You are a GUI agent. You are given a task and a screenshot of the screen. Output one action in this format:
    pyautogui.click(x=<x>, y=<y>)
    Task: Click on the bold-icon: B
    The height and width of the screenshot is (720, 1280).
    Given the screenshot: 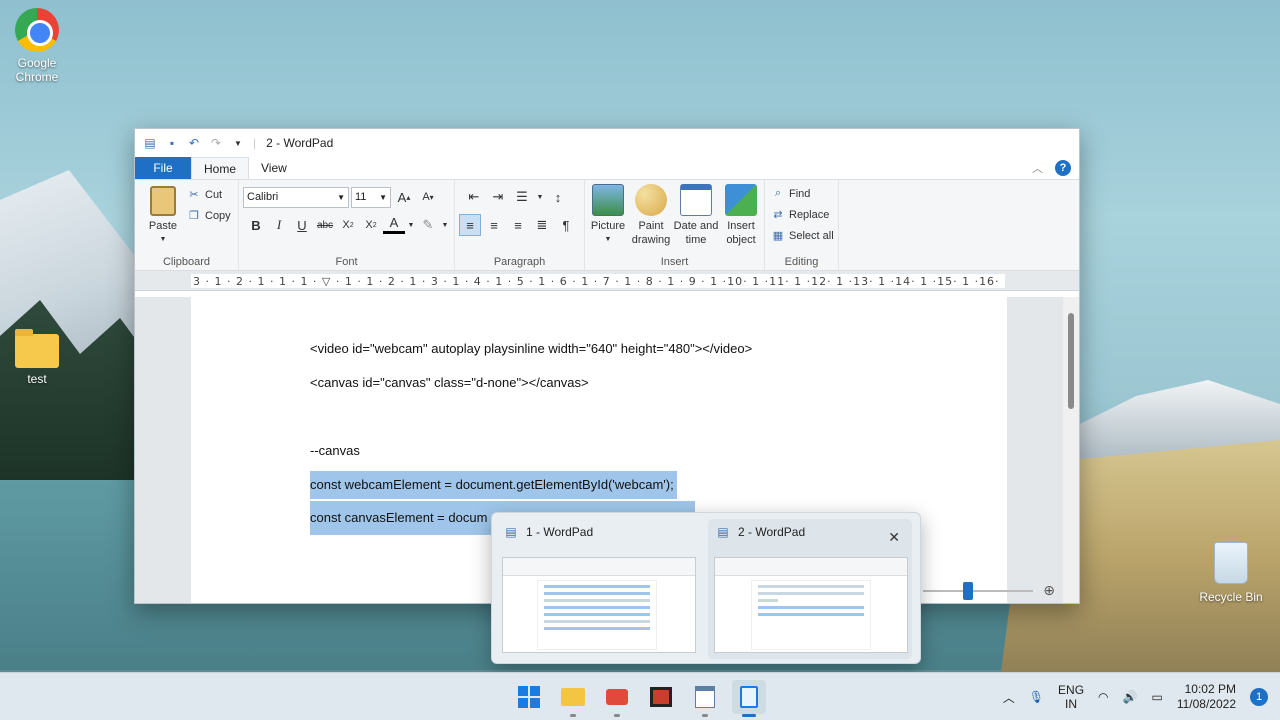 What is the action you would take?
    pyautogui.click(x=256, y=225)
    